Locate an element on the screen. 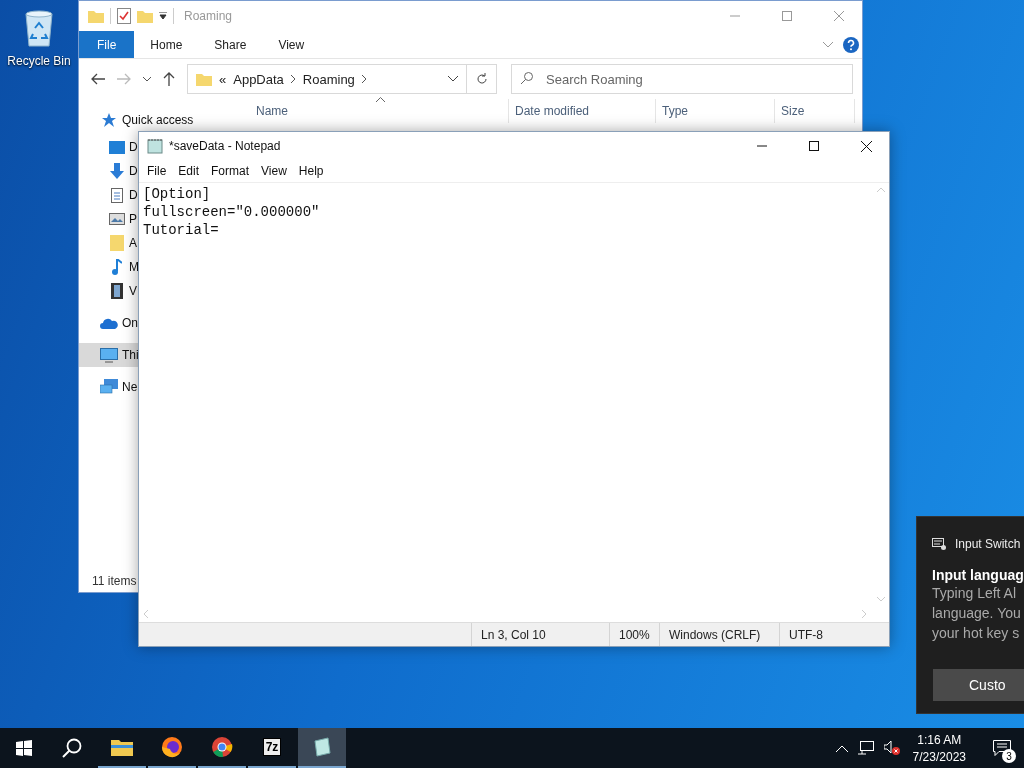 Image resolution: width=1024 pixels, height=768 pixels. notification-text: Typing Left Al is located at coordinates (975, 593).